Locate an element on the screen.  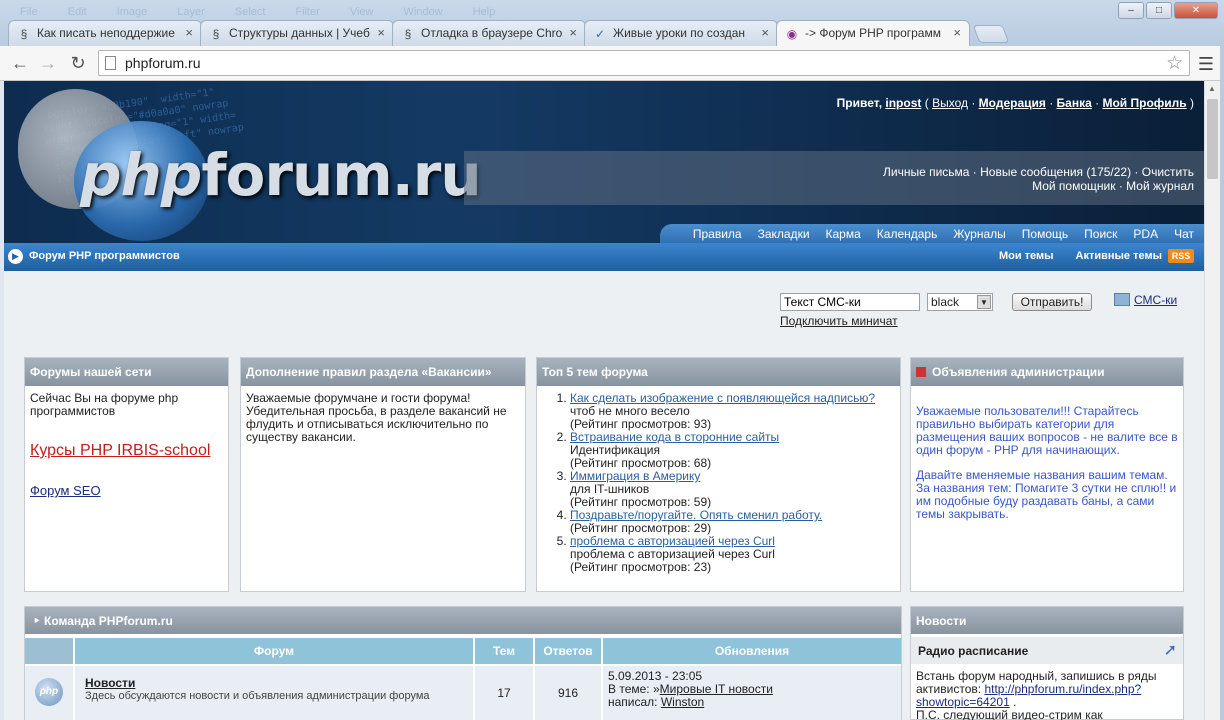
window-controls: – □ ✕ is located at coordinates (1168, 10).